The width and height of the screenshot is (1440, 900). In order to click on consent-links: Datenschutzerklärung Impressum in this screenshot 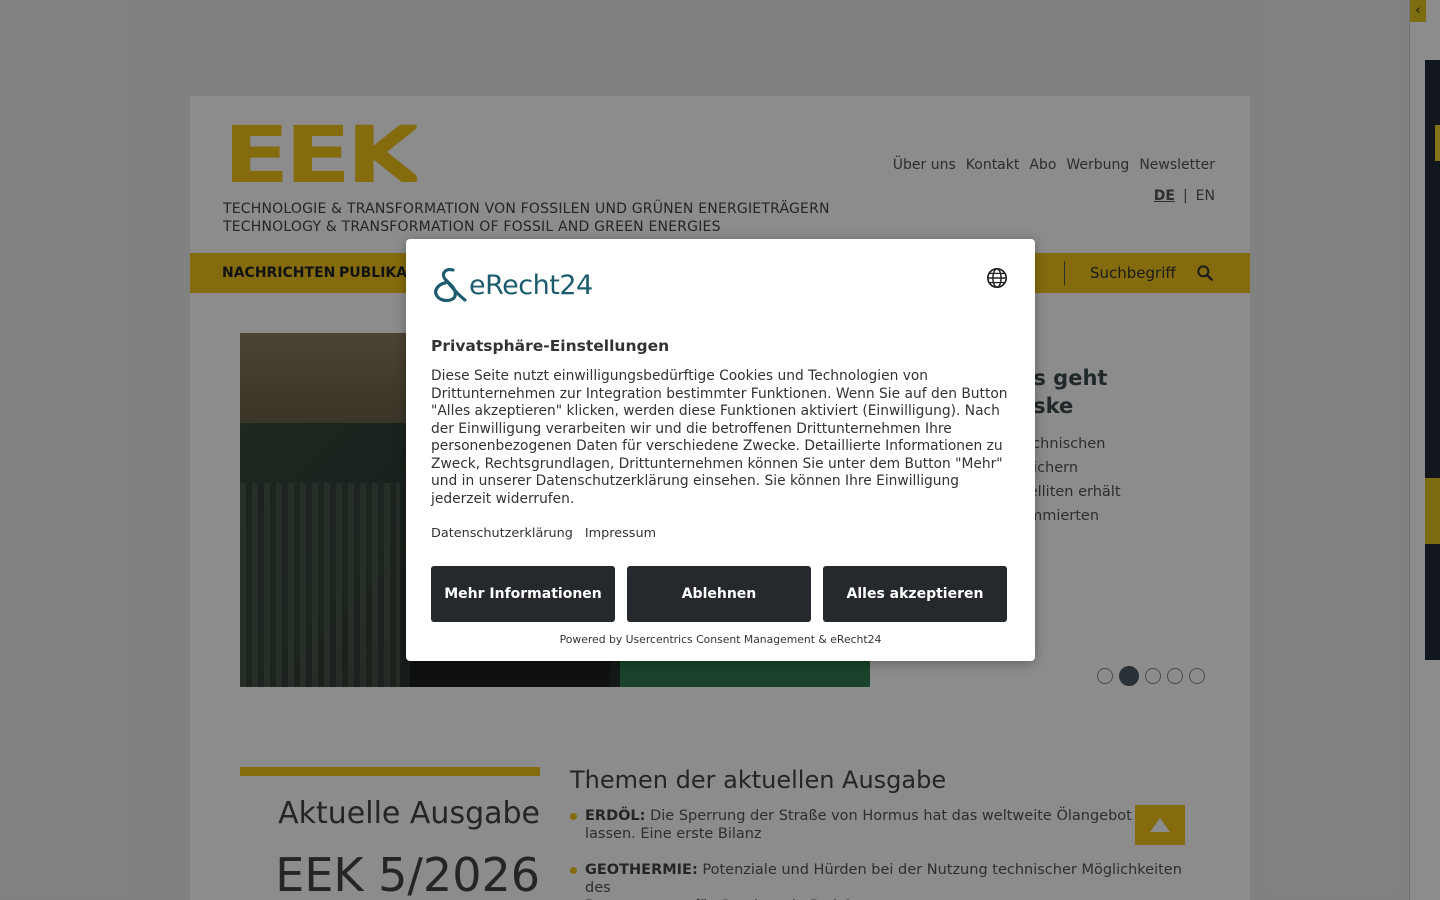, I will do `click(543, 533)`.